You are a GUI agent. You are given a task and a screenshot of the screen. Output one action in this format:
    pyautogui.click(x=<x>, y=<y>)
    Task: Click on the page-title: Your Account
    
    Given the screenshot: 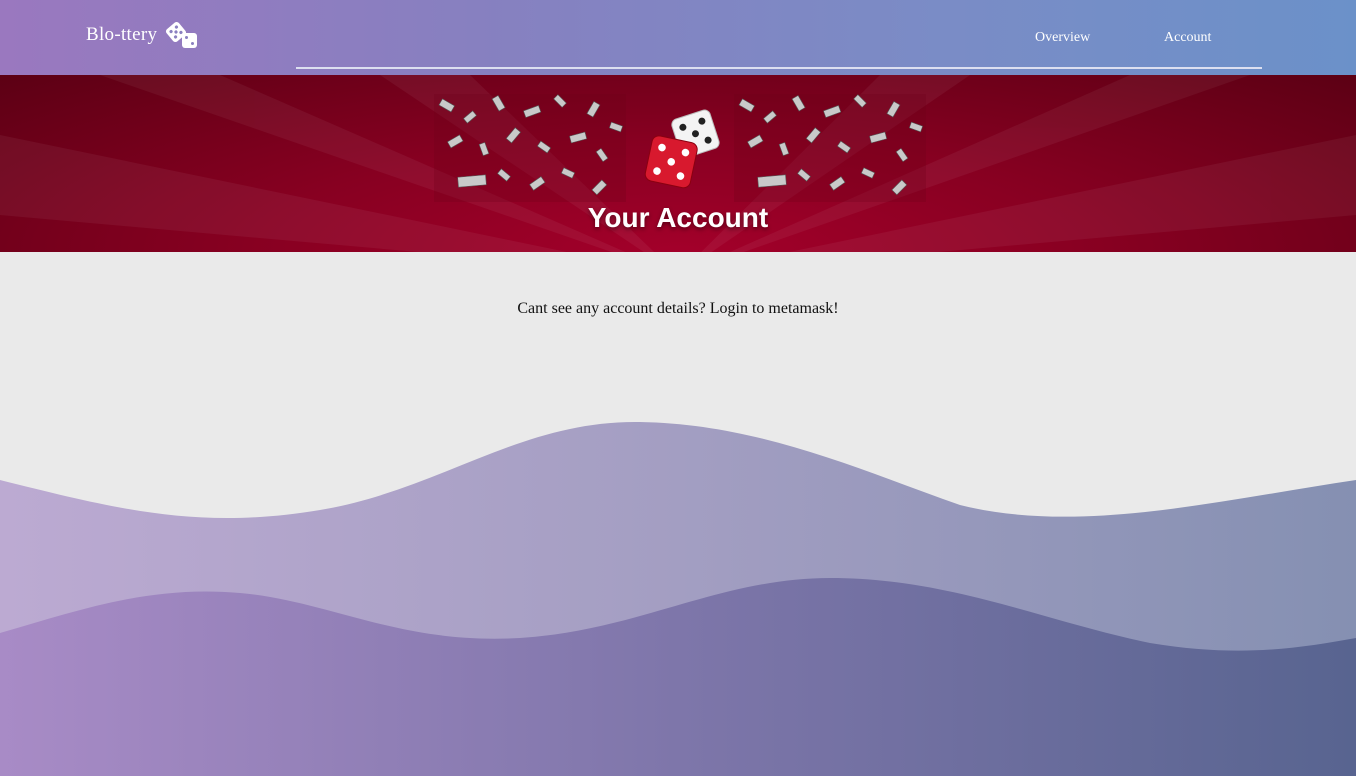 What is the action you would take?
    pyautogui.click(x=678, y=217)
    